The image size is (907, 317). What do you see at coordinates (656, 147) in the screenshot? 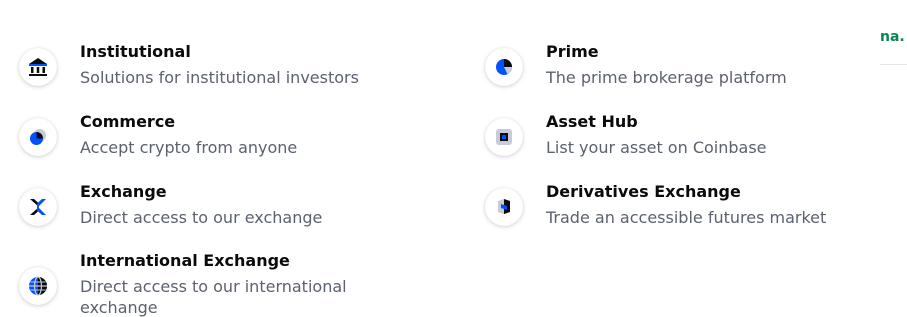
I see `menu-item-description: List your asset on Coinbase` at bounding box center [656, 147].